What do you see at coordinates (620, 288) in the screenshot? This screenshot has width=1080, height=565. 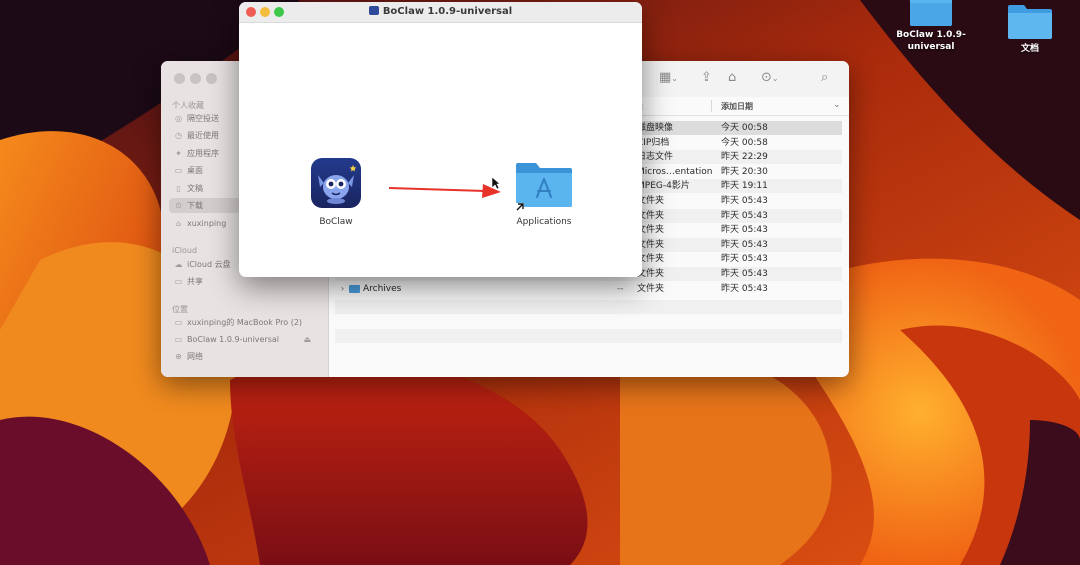 I see `file-size: --` at bounding box center [620, 288].